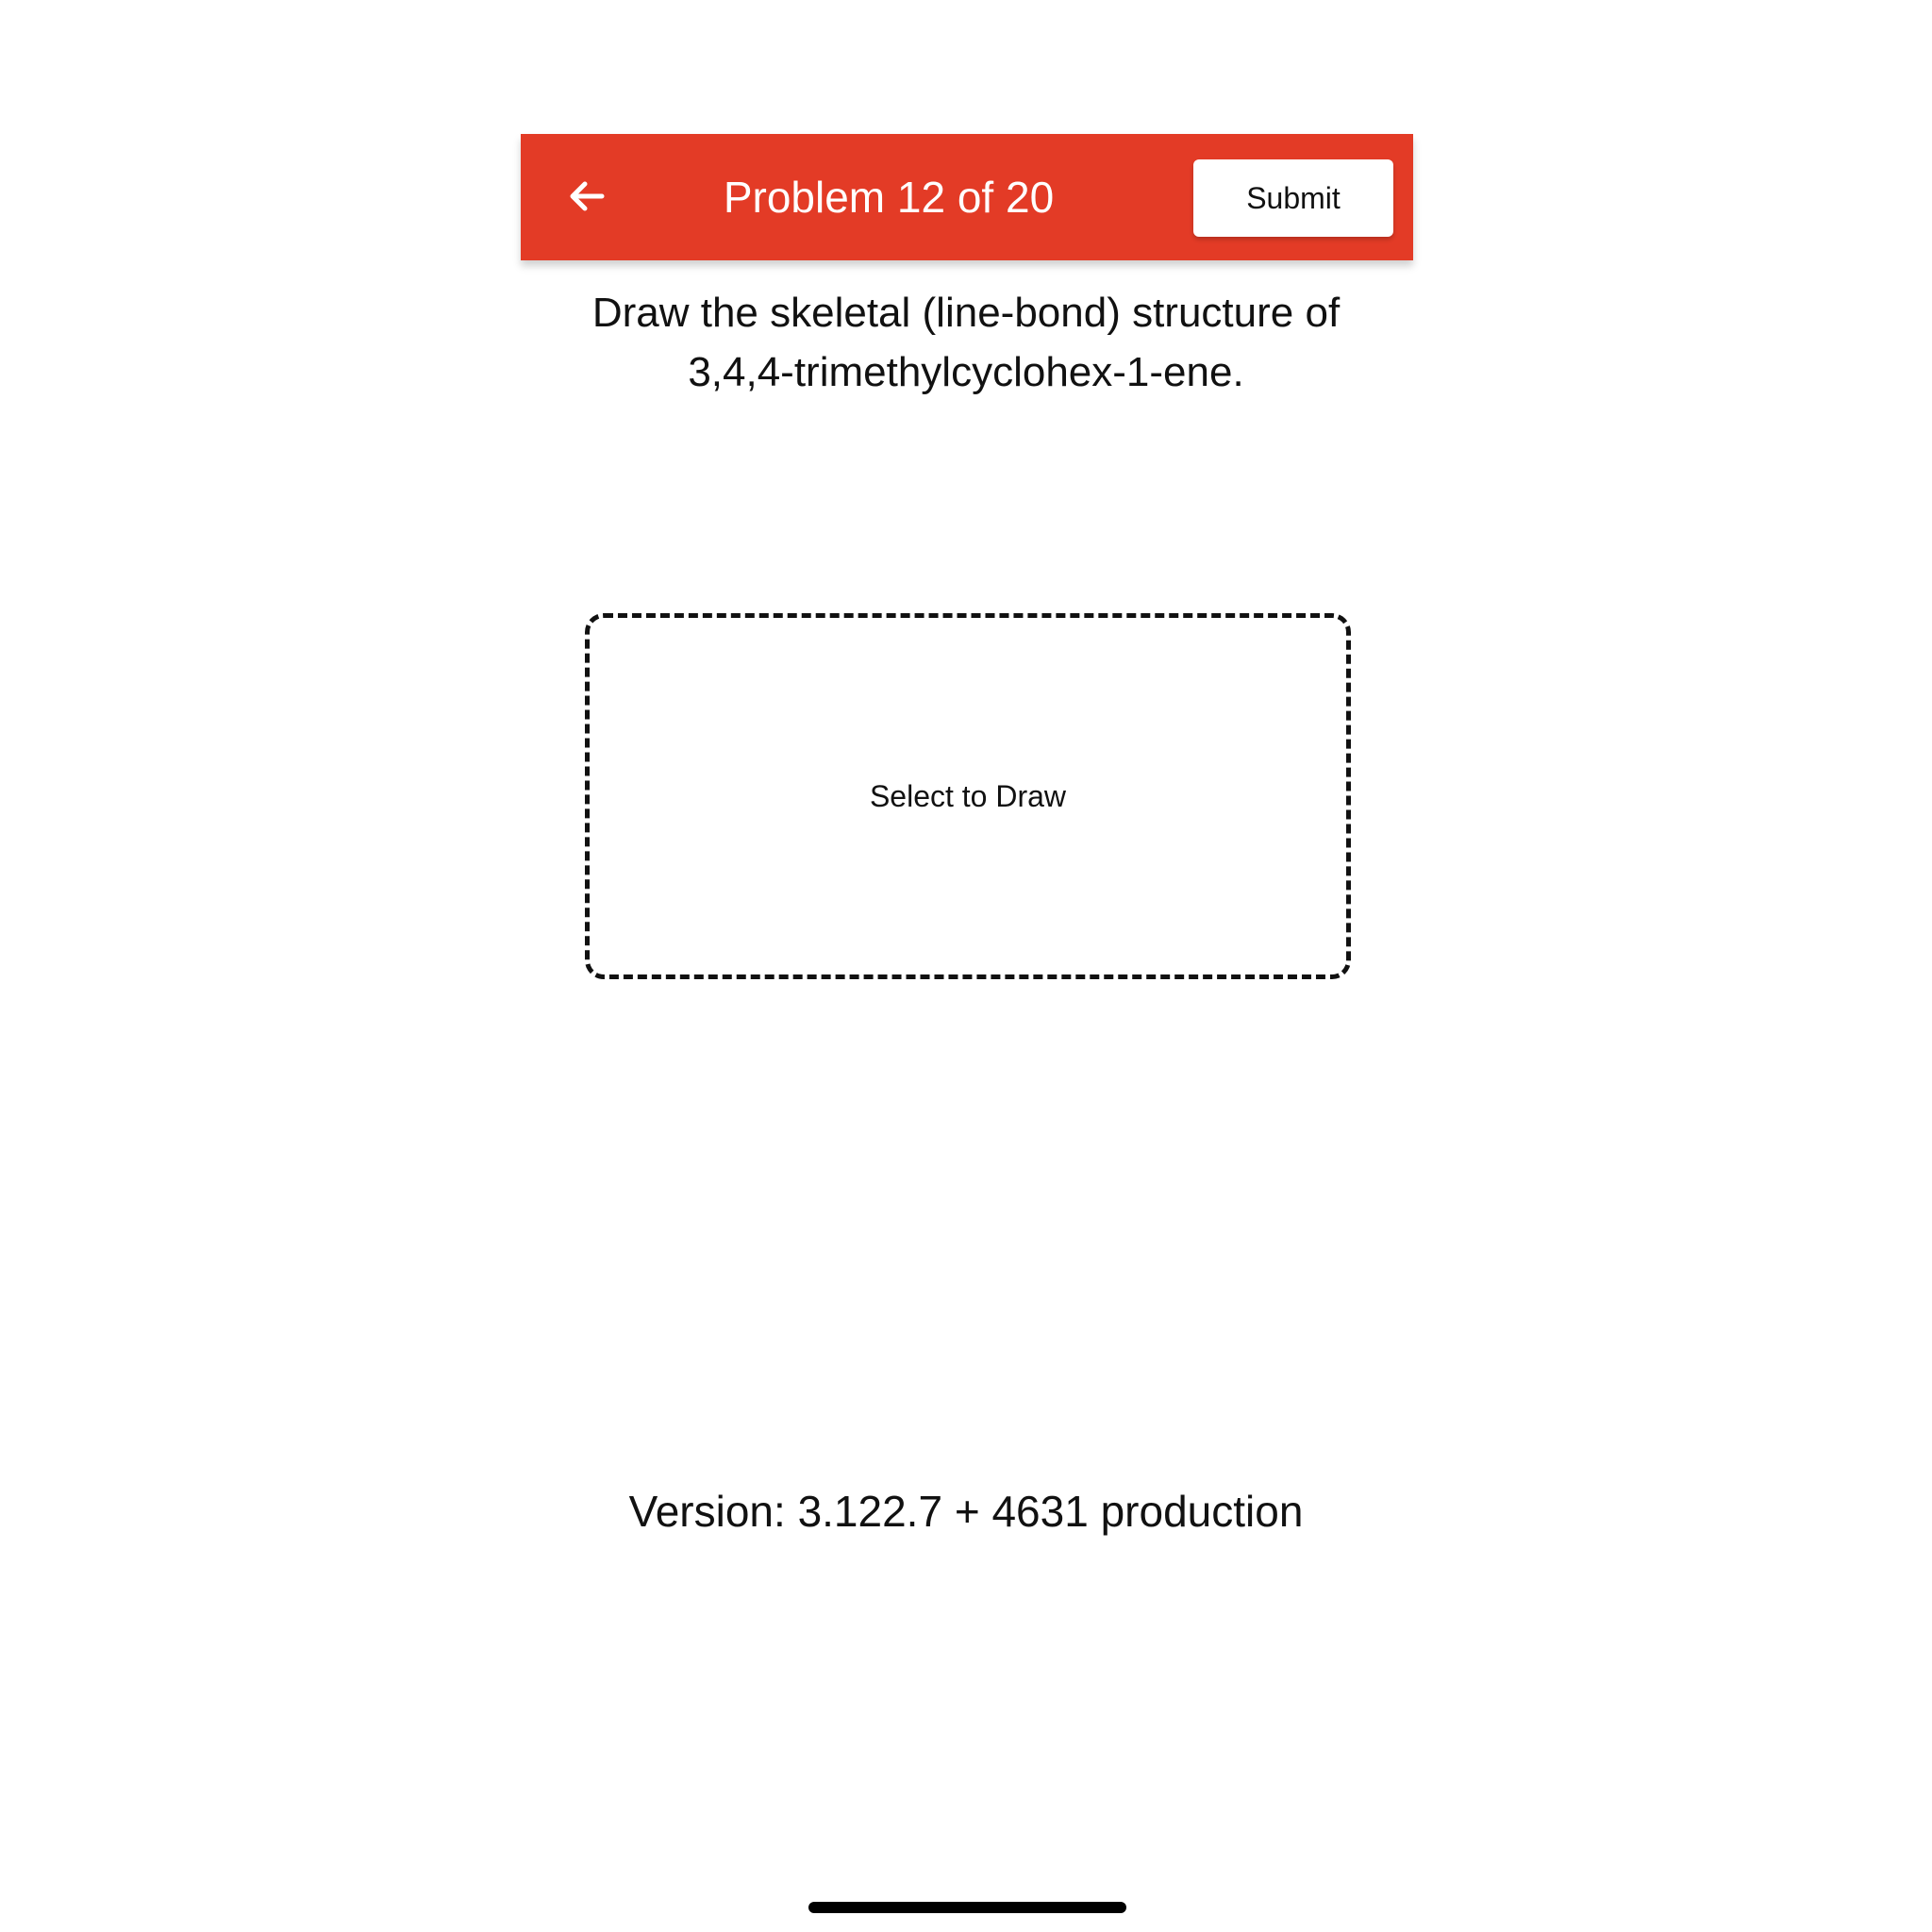 Image resolution: width=1932 pixels, height=1932 pixels. I want to click on home-indicator, so click(967, 1907).